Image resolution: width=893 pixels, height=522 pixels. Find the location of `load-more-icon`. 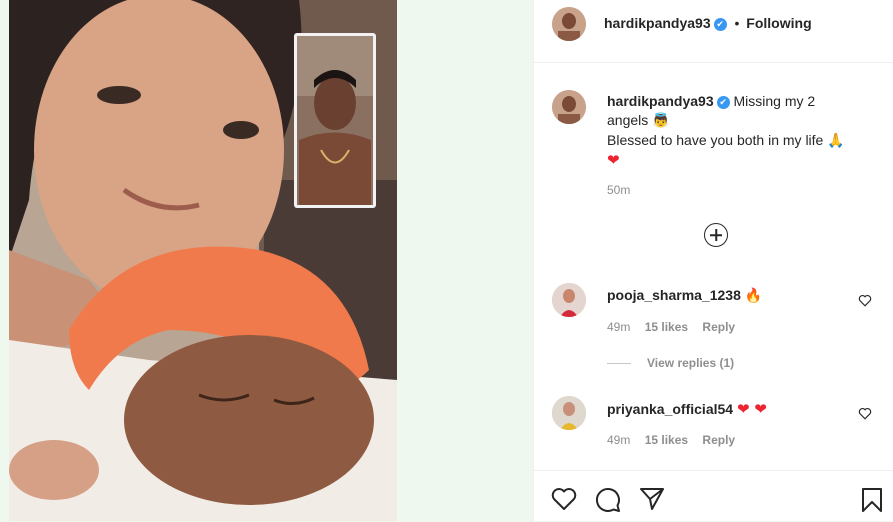

load-more-icon is located at coordinates (716, 235).